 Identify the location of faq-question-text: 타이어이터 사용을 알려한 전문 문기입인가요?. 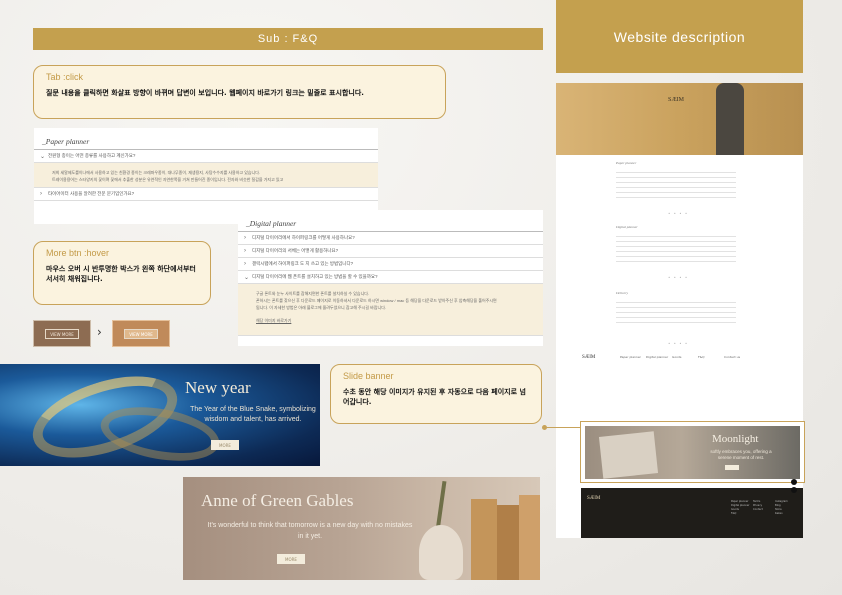
(91, 194).